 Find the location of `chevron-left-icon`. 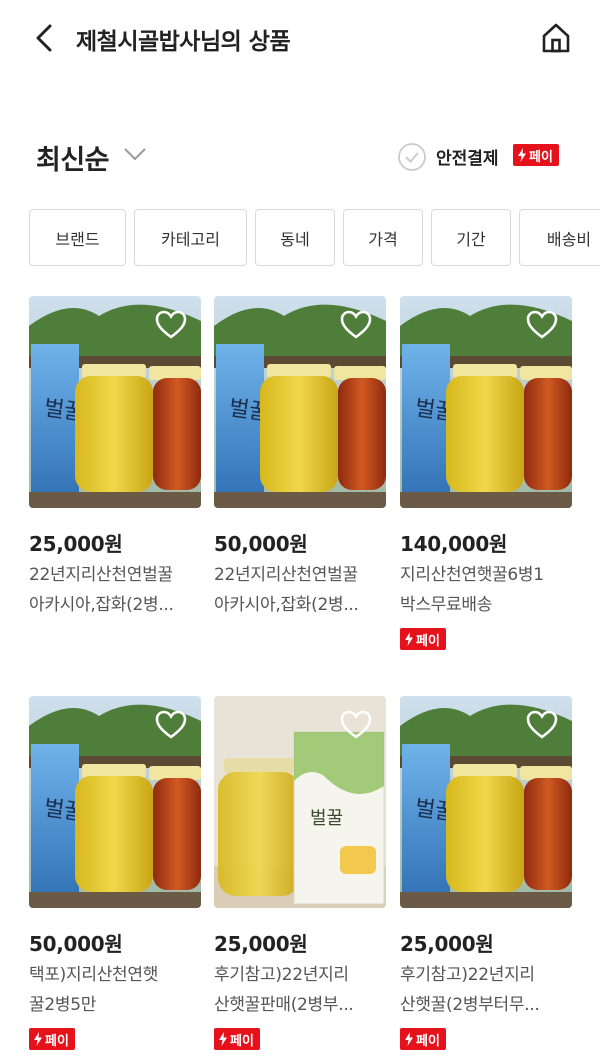

chevron-left-icon is located at coordinates (44, 38).